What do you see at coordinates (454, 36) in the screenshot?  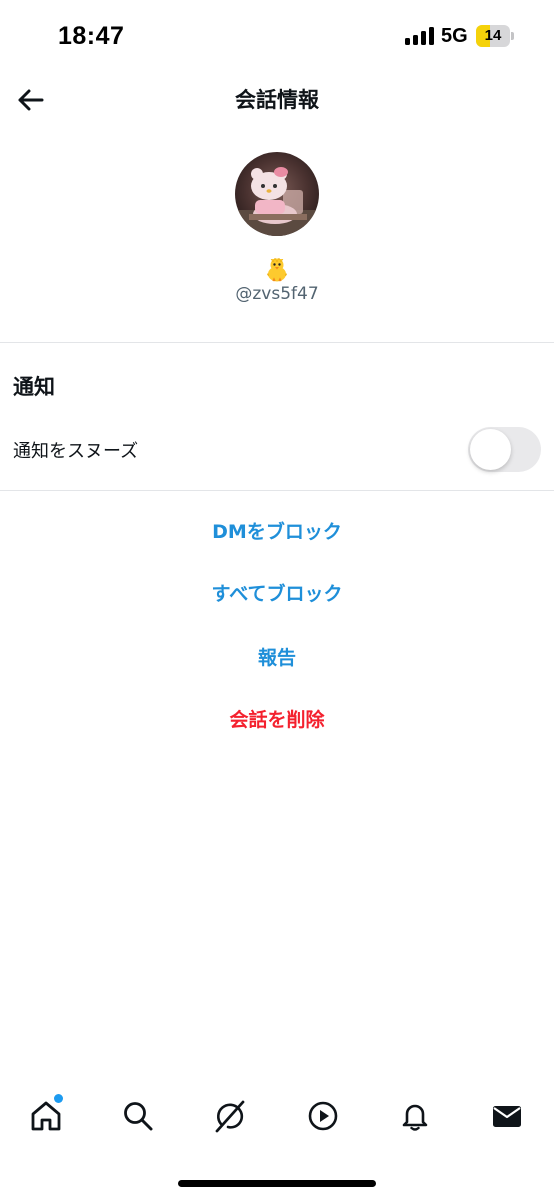 I see `network-type: 5G` at bounding box center [454, 36].